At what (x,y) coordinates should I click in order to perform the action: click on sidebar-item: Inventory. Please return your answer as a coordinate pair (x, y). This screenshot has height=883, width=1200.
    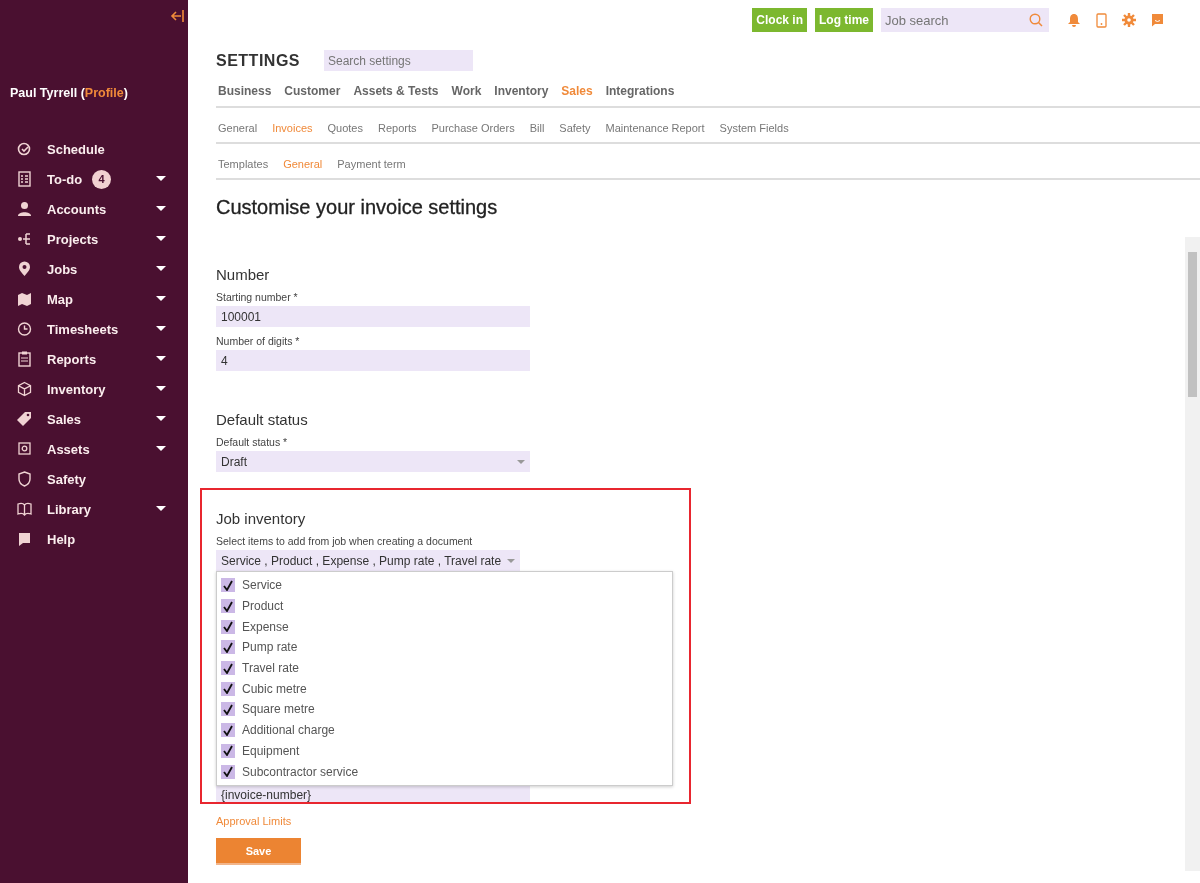
    Looking at the image, I should click on (94, 389).